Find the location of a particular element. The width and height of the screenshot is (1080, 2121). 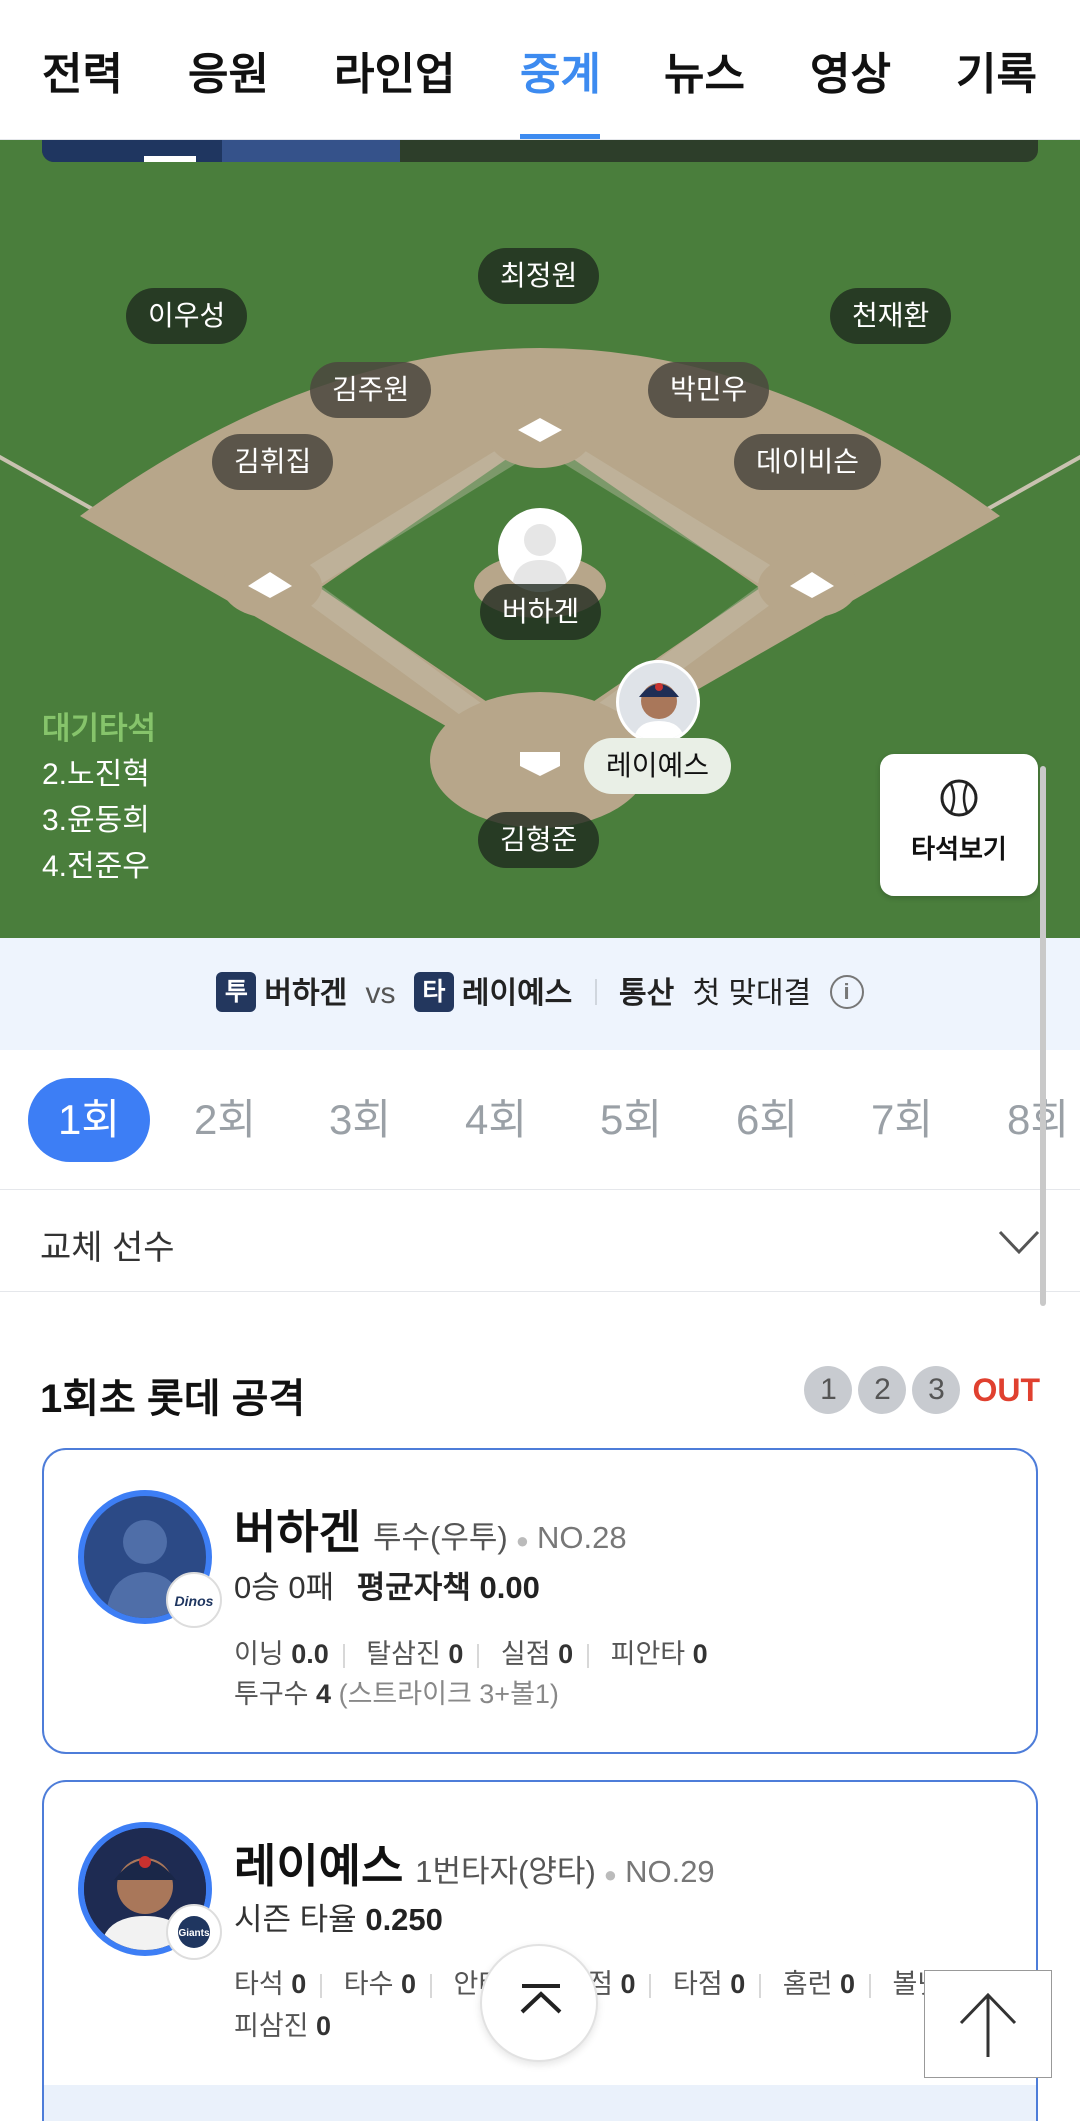

batter-position: 1번타자(양타) is located at coordinates (505, 1871).